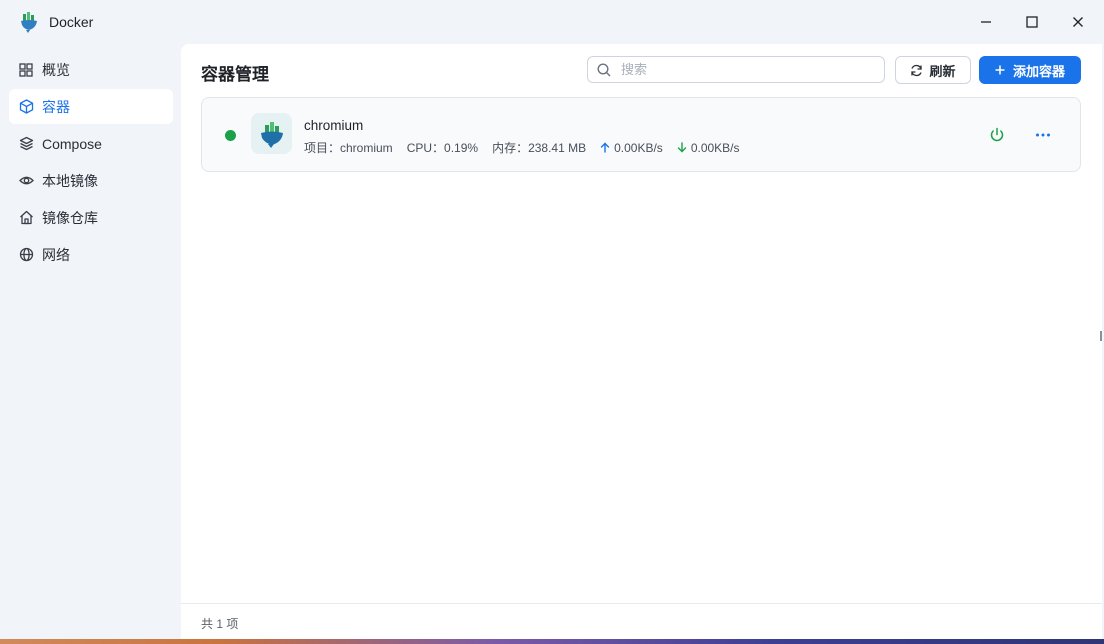  I want to click on minimize-icon, so click(986, 22).